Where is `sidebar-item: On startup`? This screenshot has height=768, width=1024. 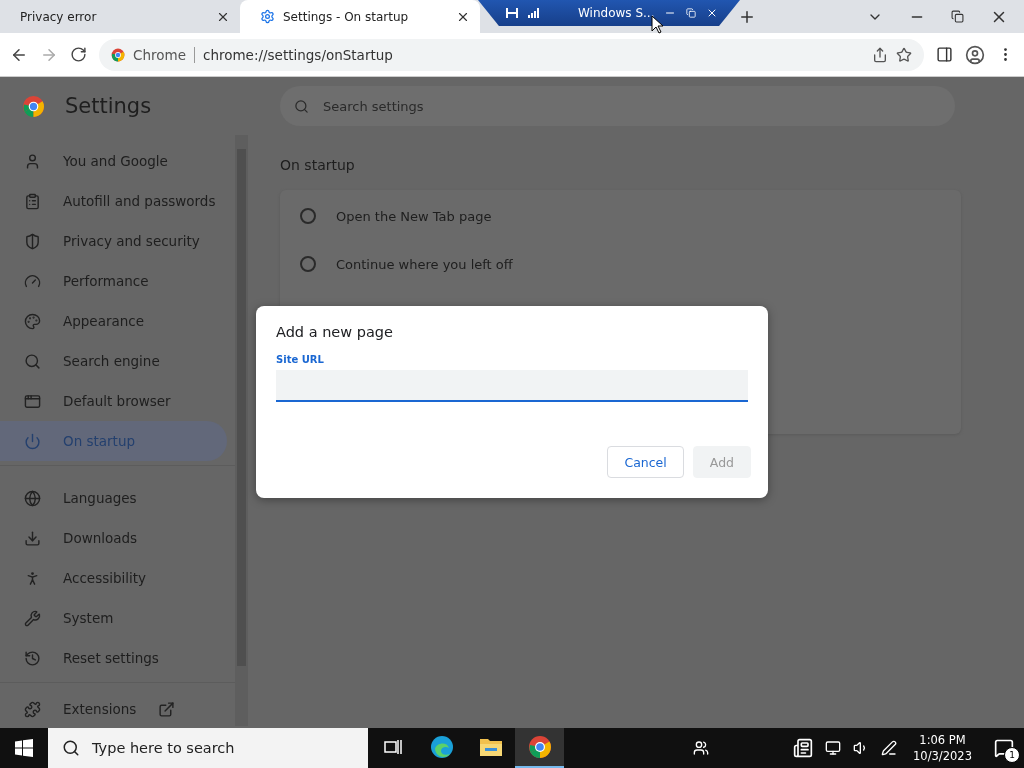
sidebar-item: On startup is located at coordinates (113, 441).